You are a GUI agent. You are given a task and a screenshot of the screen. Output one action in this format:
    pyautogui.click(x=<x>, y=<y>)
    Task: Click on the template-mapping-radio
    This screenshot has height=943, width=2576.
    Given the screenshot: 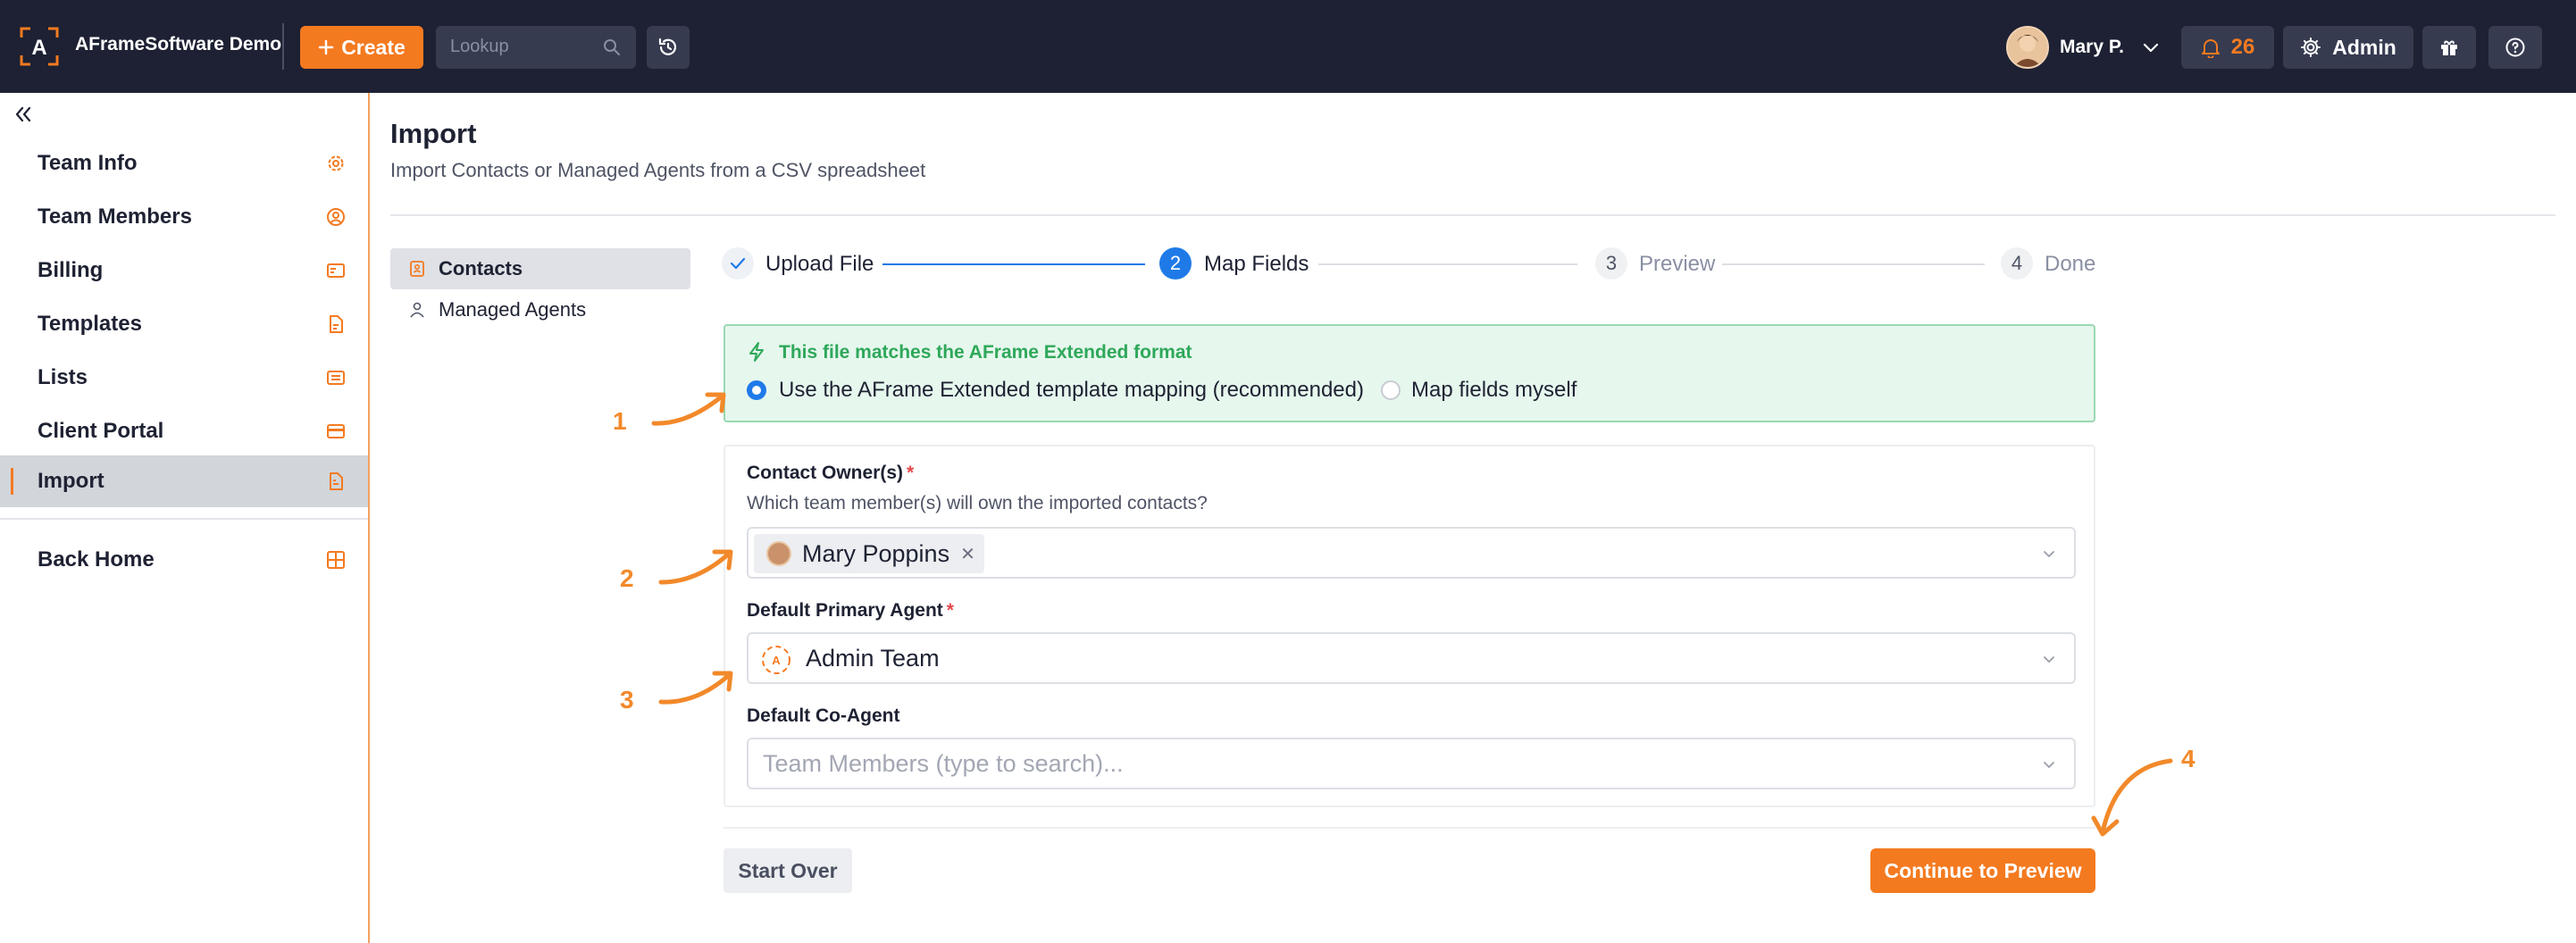 What is the action you would take?
    pyautogui.click(x=756, y=390)
    